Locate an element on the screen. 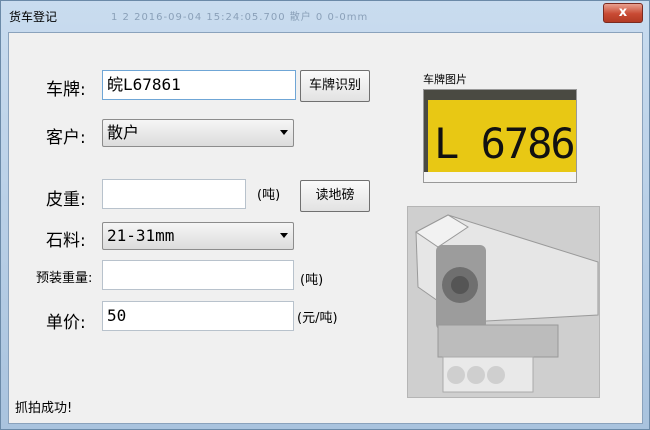  window-title: 货车登记 is located at coordinates (33, 17).